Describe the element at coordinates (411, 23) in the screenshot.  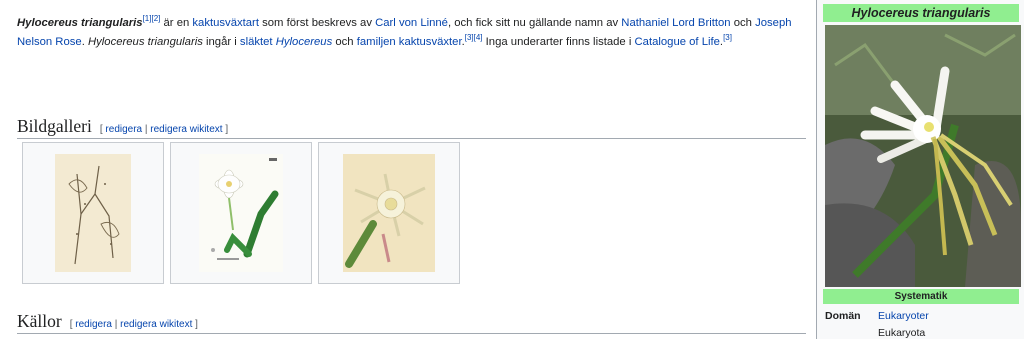
I see `link-linne: Carl von Linné` at that location.